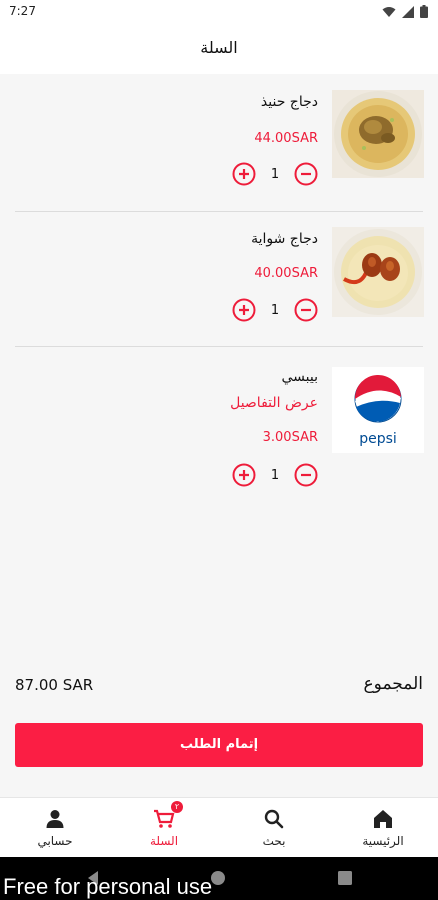  Describe the element at coordinates (164, 828) in the screenshot. I see `nav-item-cart: ٢ السلة` at that location.